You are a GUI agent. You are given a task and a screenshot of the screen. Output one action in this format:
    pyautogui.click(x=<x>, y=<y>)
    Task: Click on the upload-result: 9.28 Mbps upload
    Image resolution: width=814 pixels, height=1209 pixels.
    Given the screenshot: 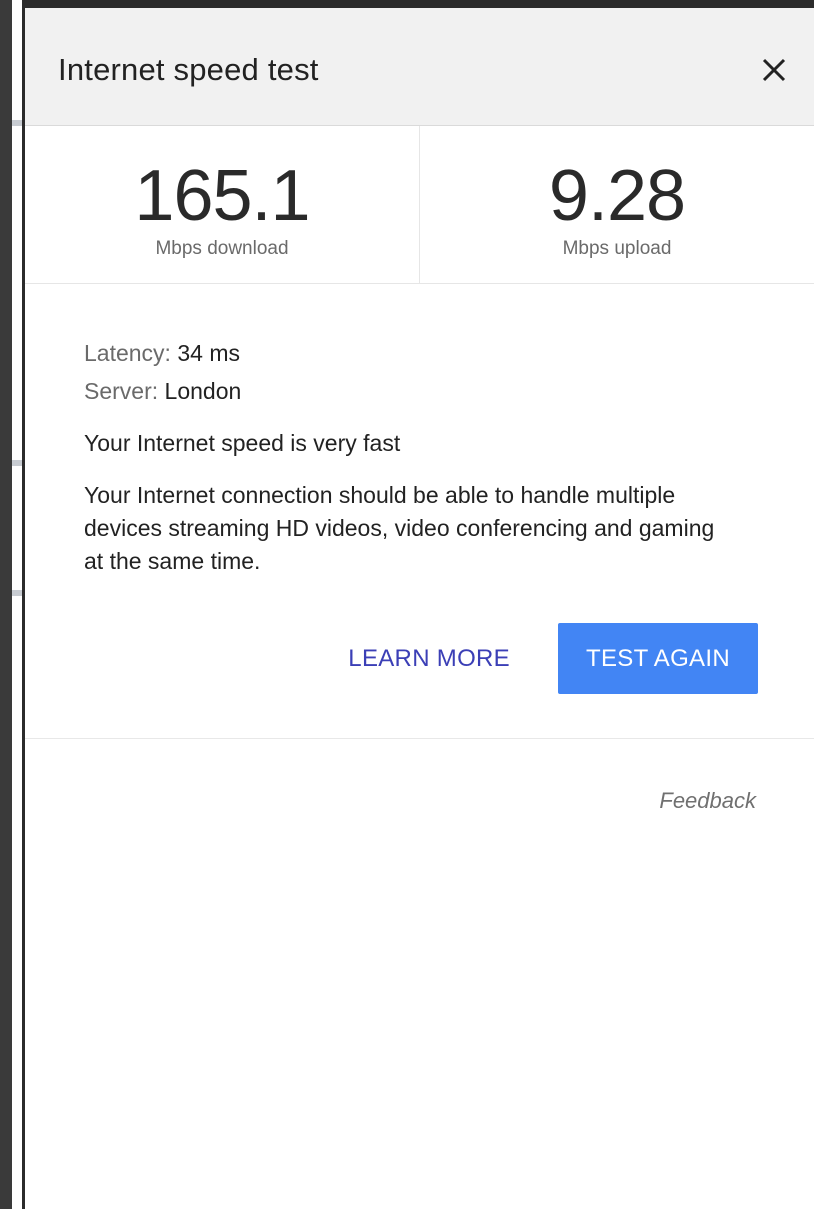 What is the action you would take?
    pyautogui.click(x=616, y=204)
    